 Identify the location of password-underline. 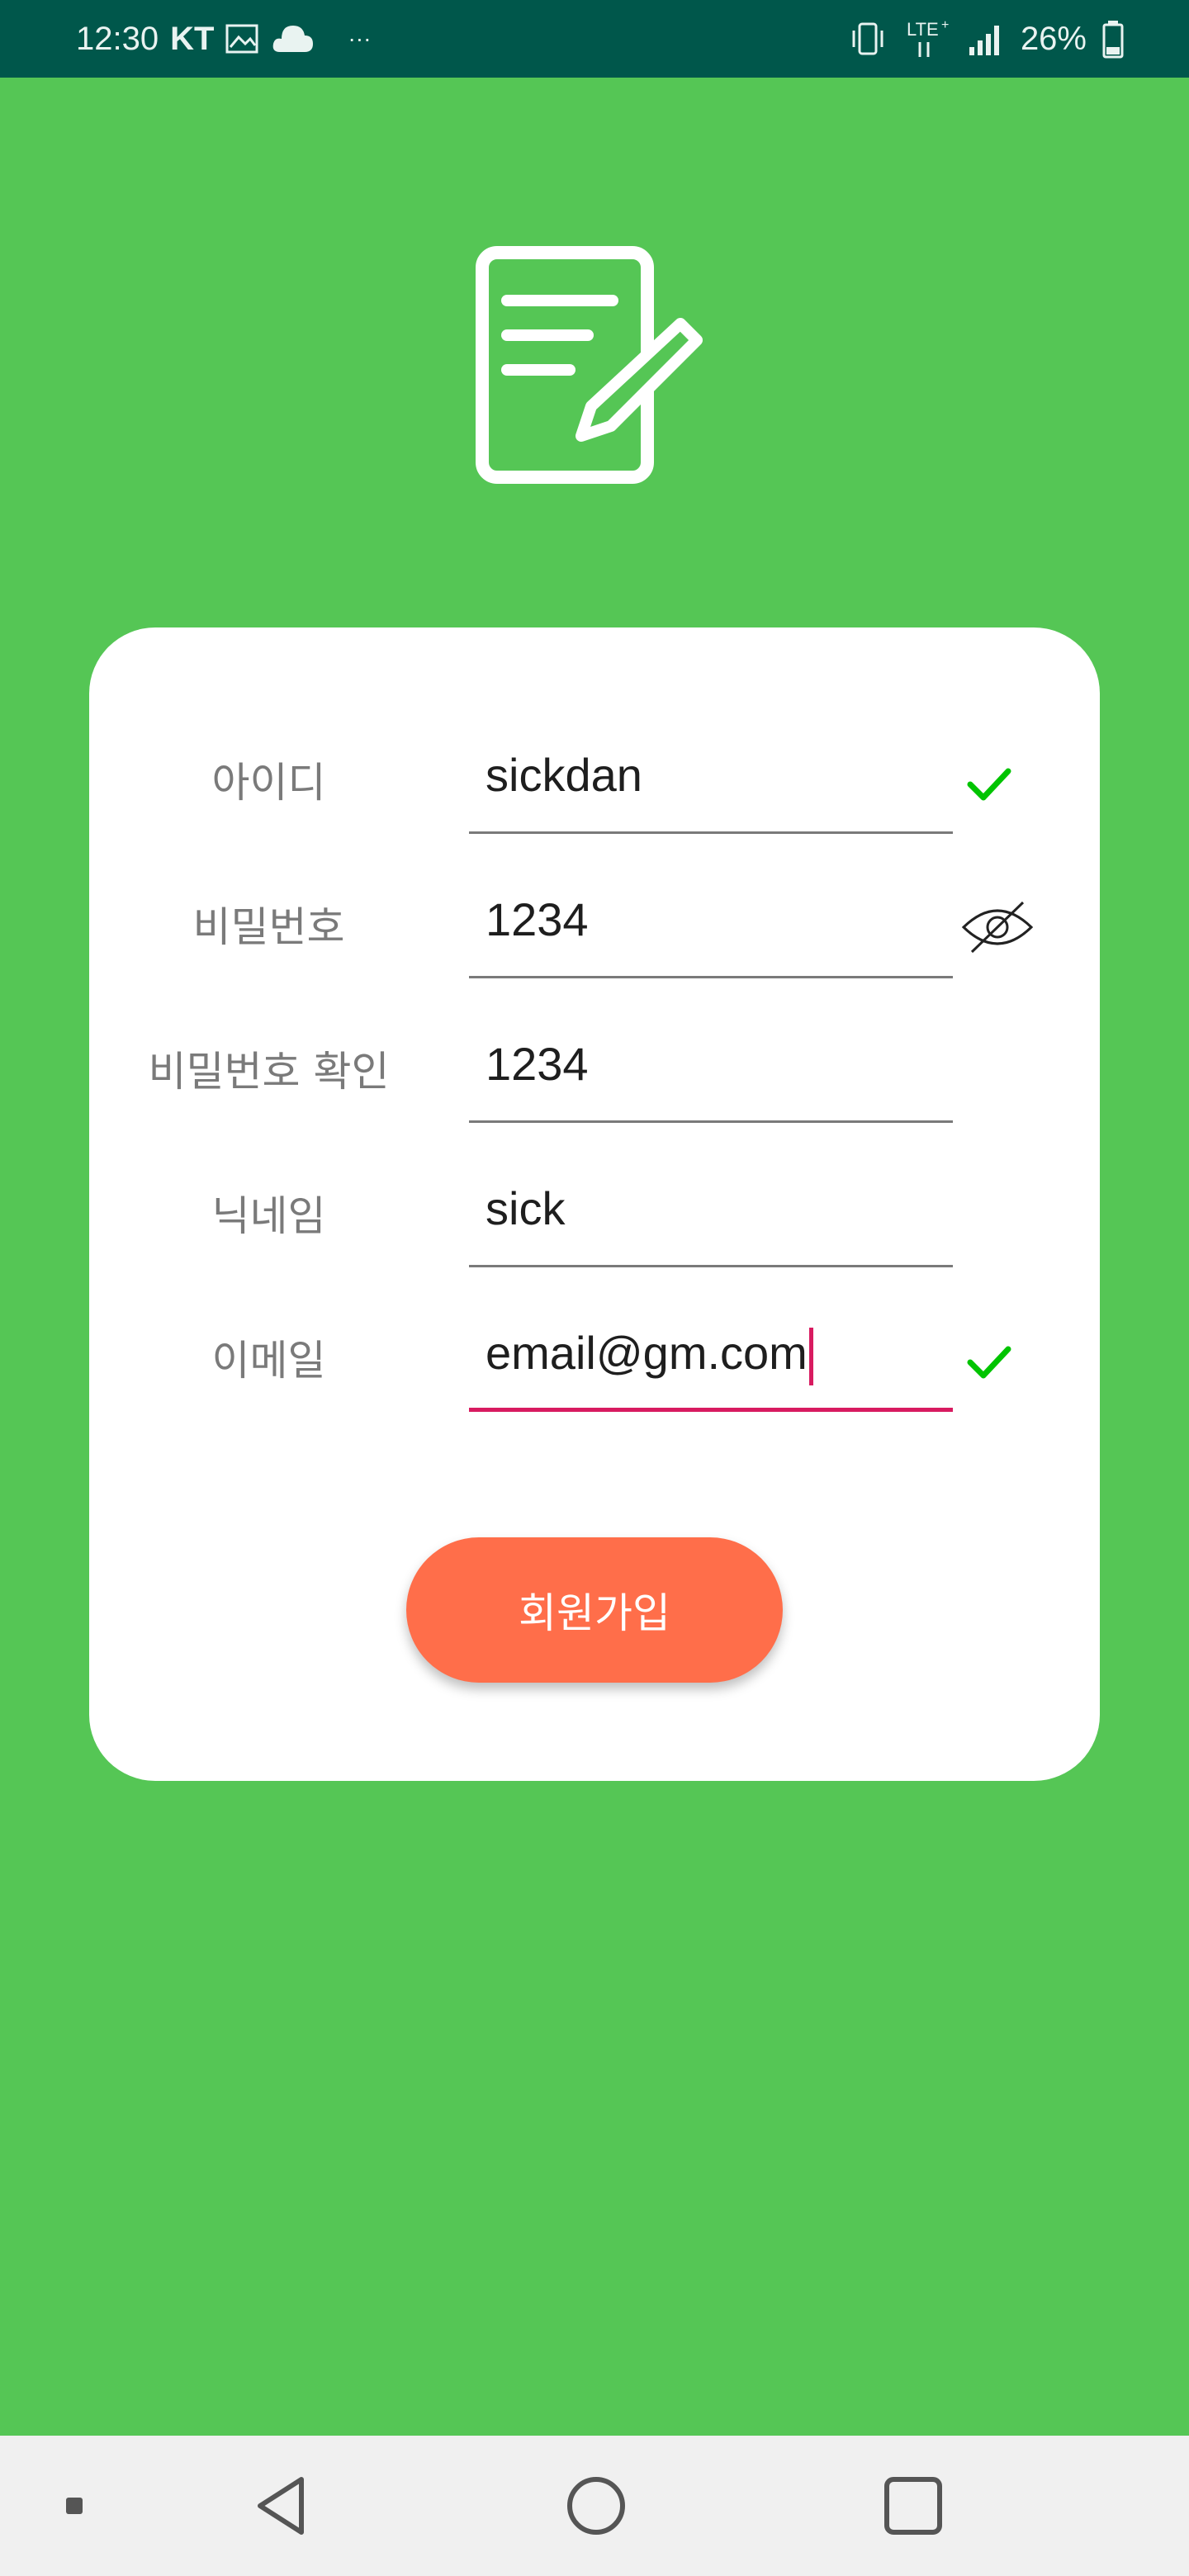
(711, 977).